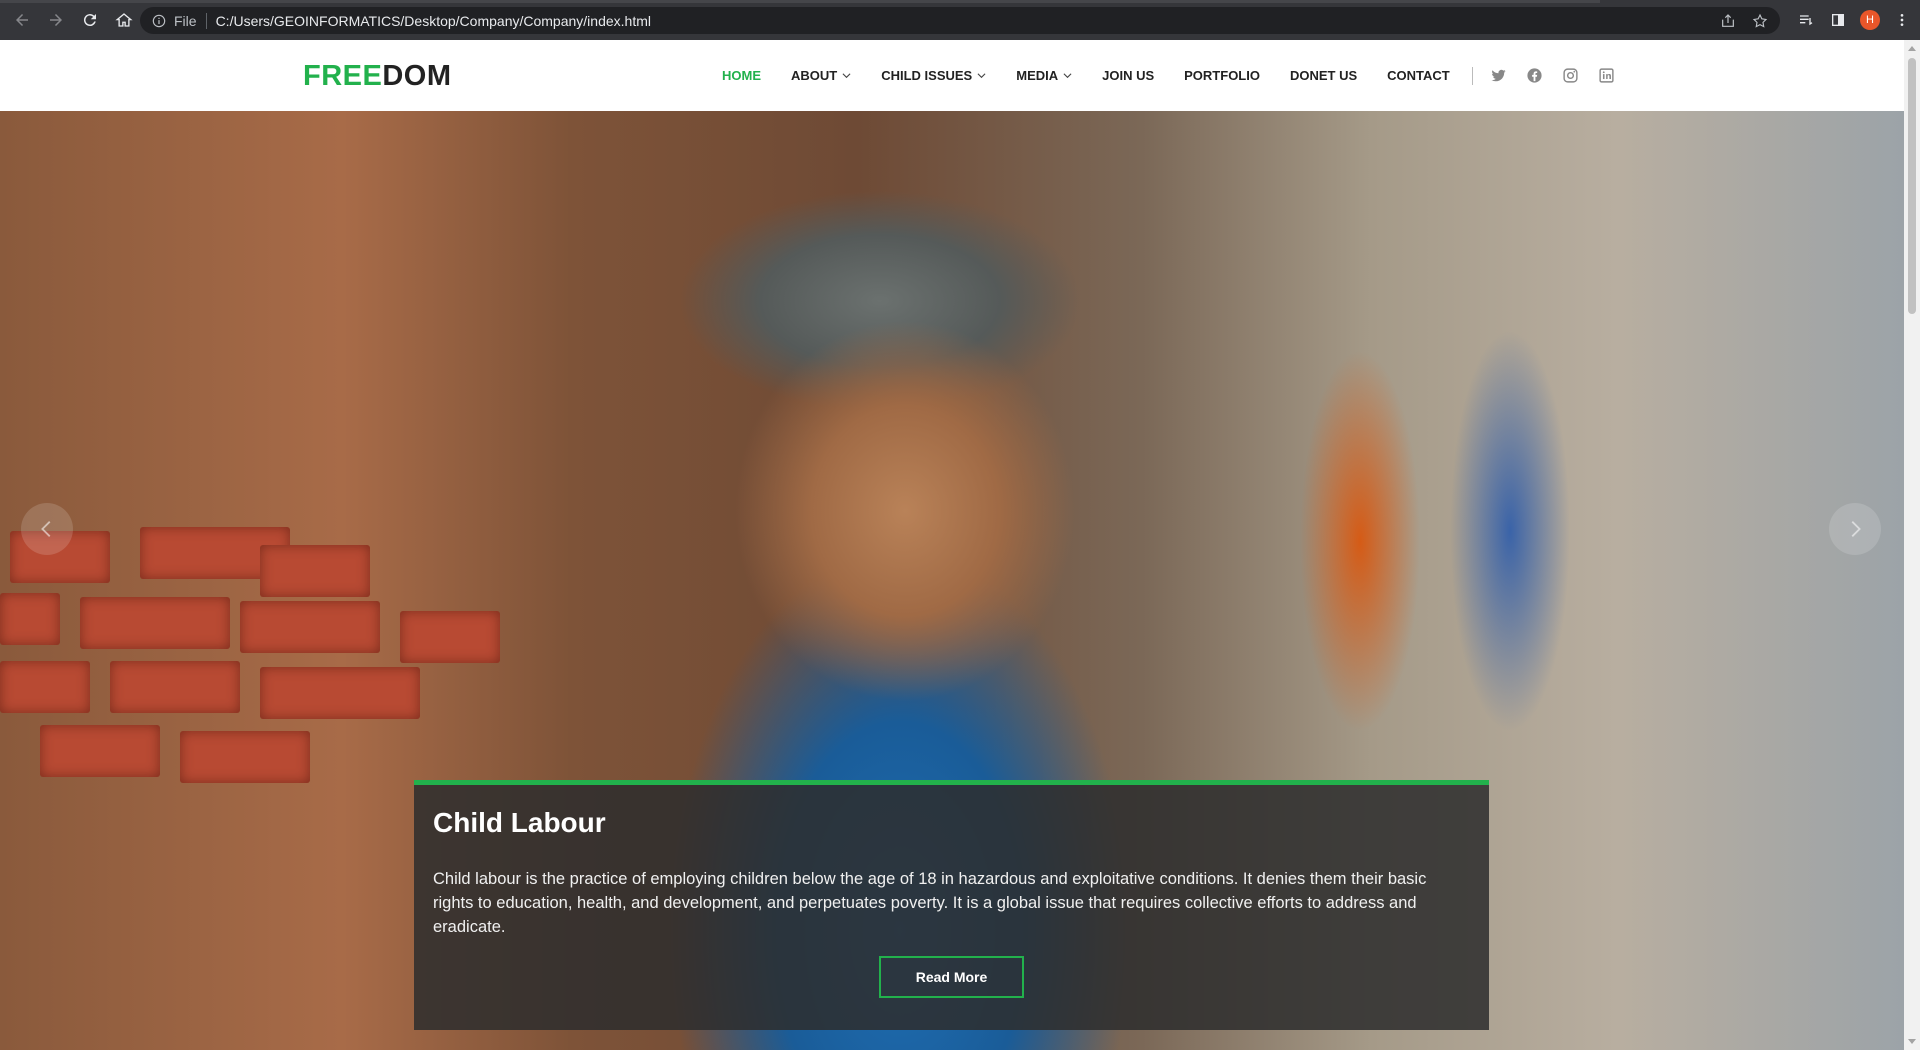  I want to click on social-links, so click(1561, 76).